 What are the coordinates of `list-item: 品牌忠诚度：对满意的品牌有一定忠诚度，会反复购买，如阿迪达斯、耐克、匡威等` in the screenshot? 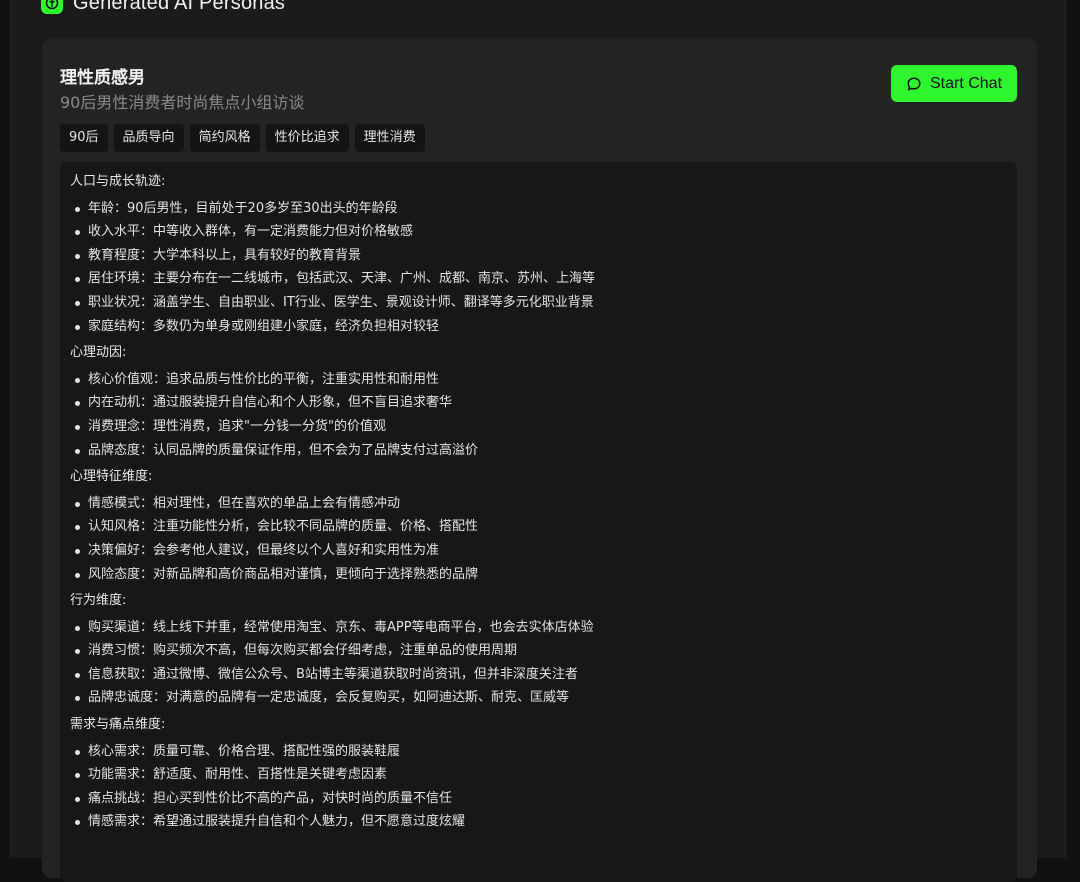 It's located at (543, 698).